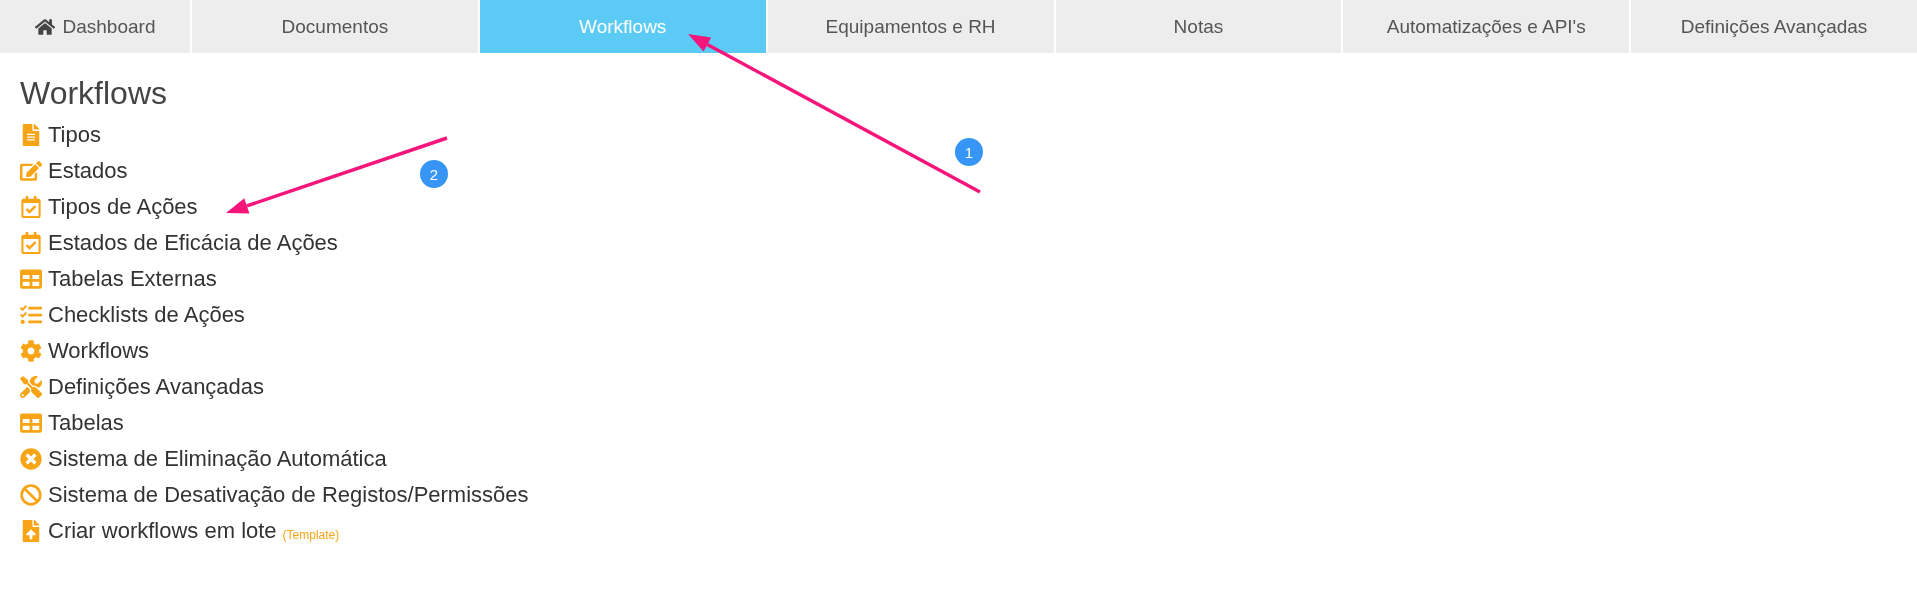  Describe the element at coordinates (31, 135) in the screenshot. I see `document-icon` at that location.